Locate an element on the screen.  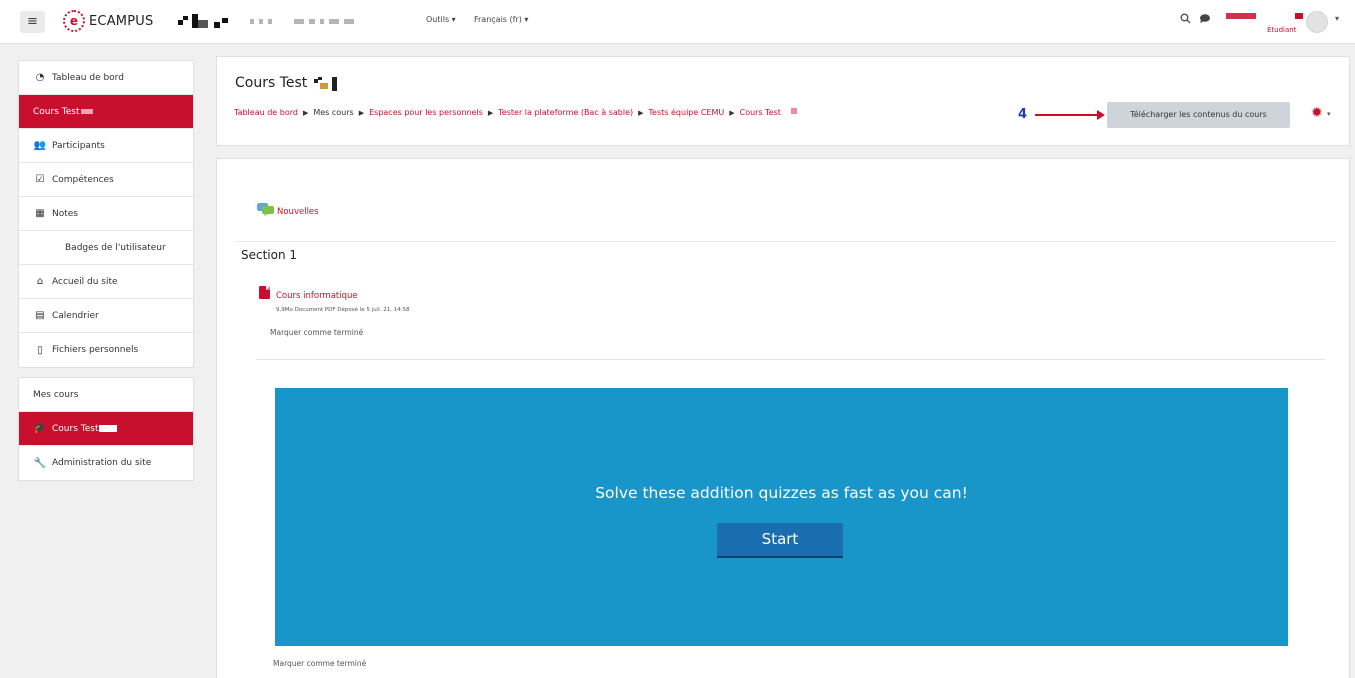
calendar-icon: ▤ is located at coordinates (40, 315).